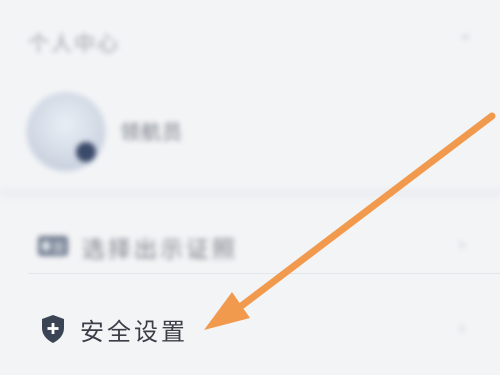  I want to click on profile-name: 领航员, so click(151, 132).